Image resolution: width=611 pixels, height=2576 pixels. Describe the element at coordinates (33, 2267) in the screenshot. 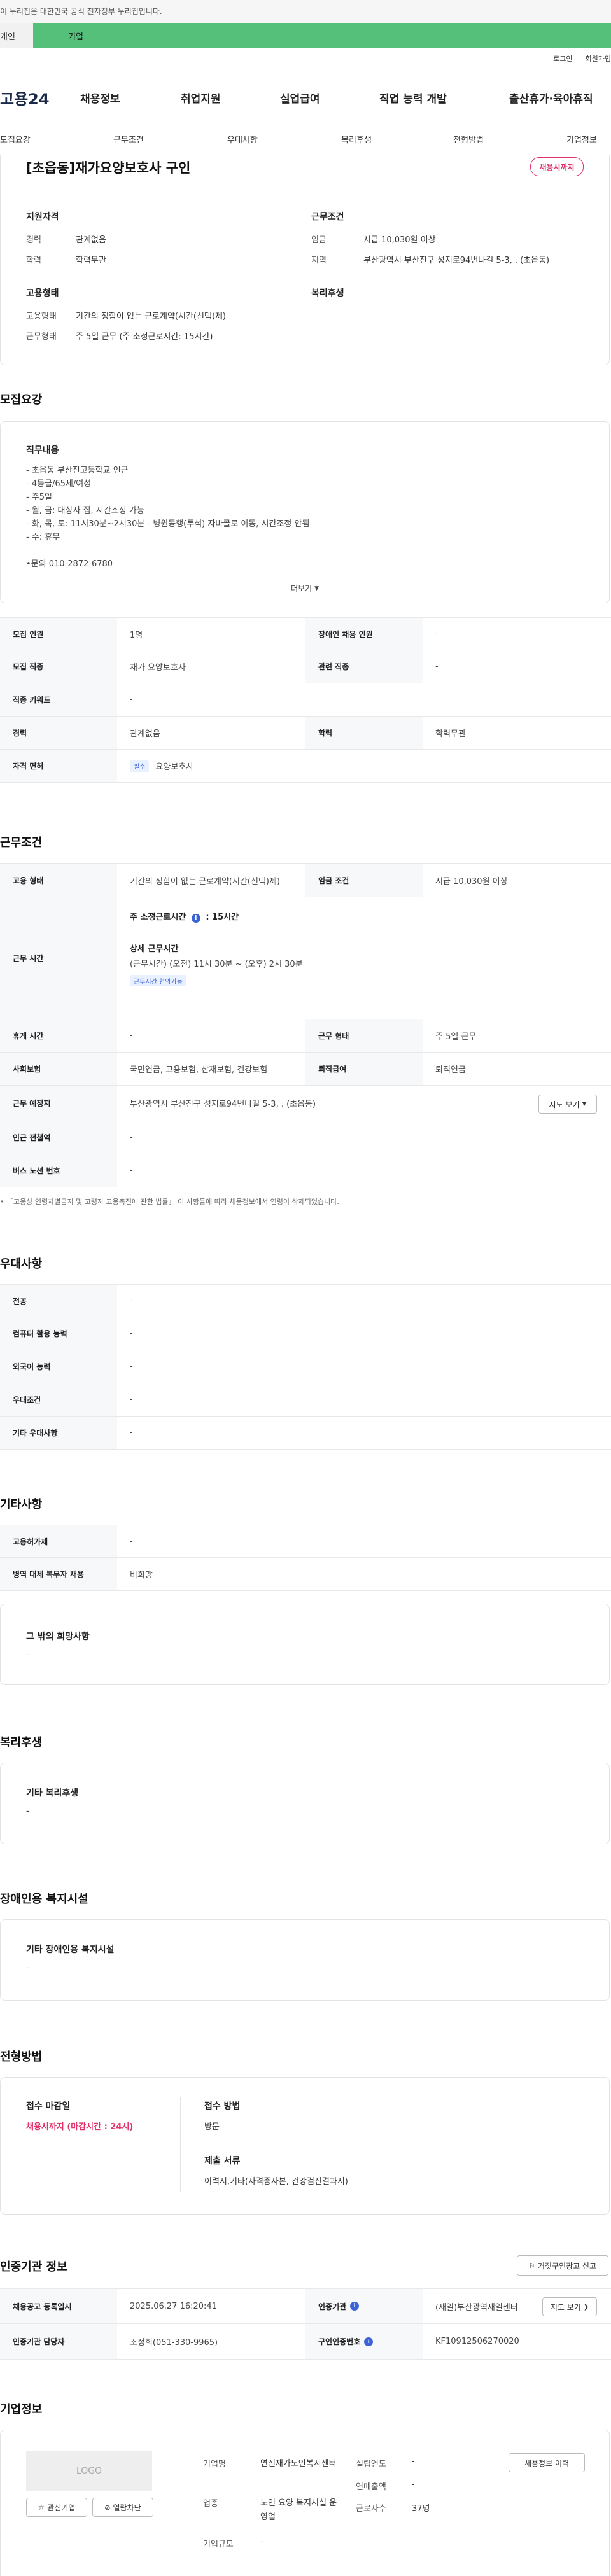

I see `cert-section-title: 인증기관 정보` at that location.